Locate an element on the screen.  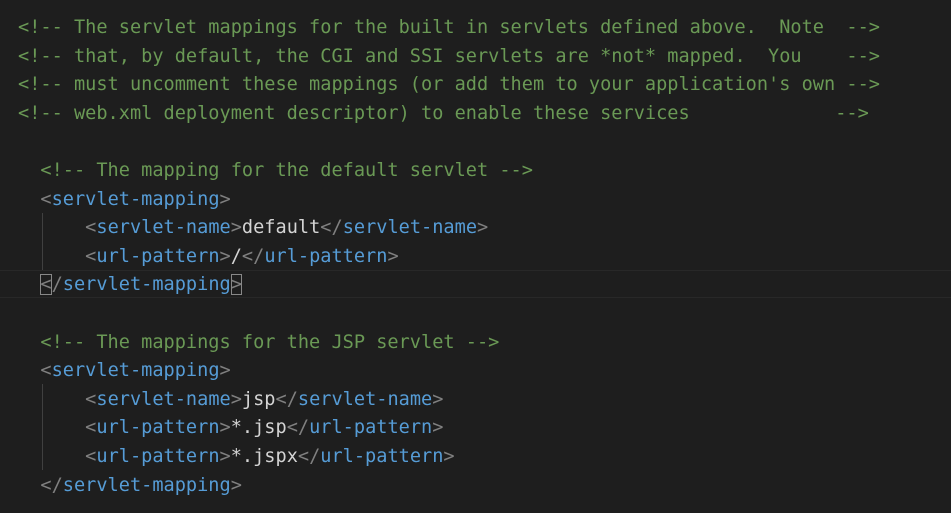
code-line: <servlet-name>default</servlet-name> is located at coordinates (253, 228).